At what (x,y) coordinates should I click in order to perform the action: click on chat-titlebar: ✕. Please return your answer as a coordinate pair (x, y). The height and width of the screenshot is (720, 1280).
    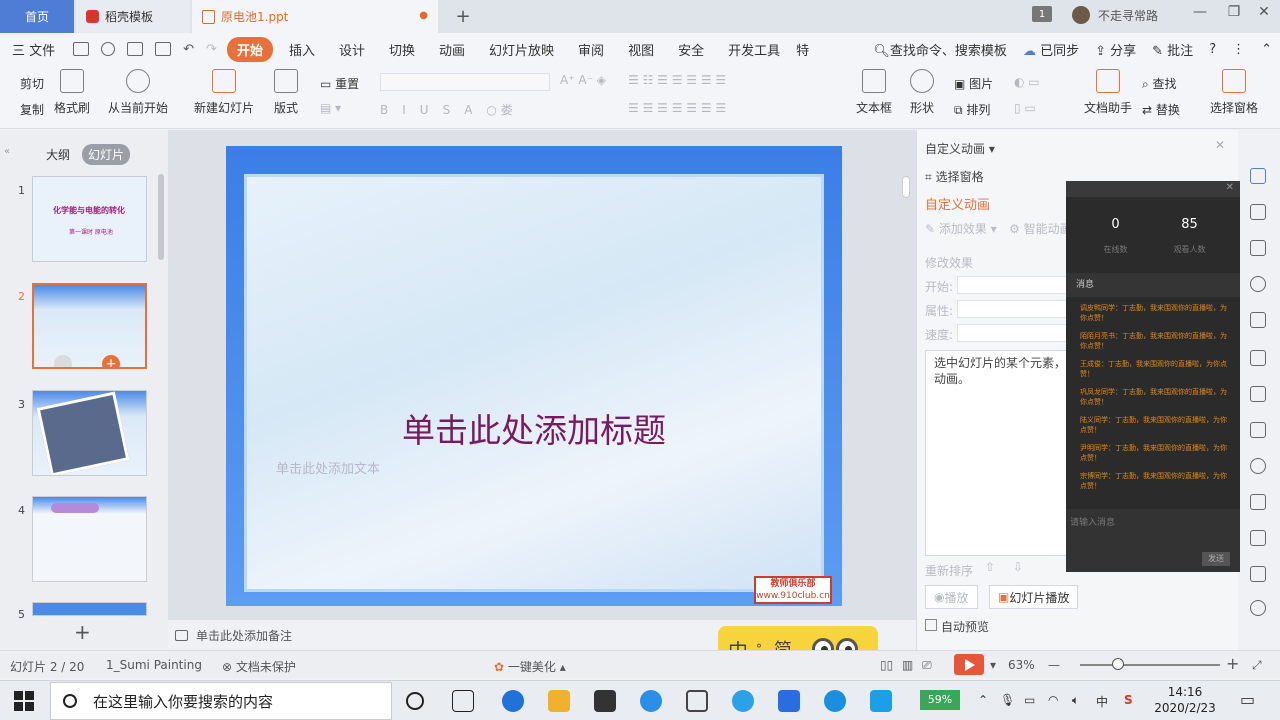
    Looking at the image, I should click on (1153, 189).